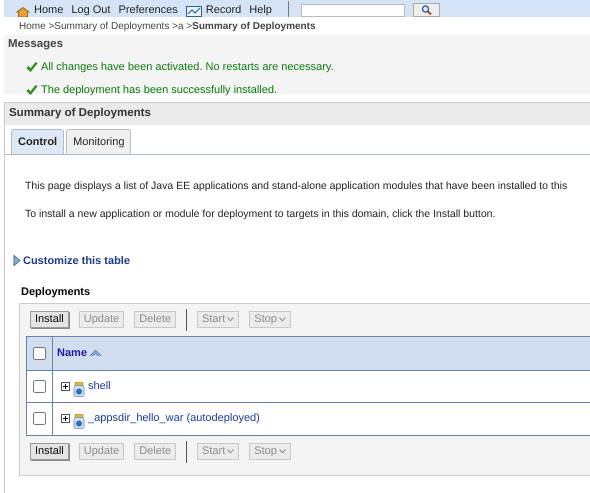 This screenshot has height=493, width=590. Describe the element at coordinates (260, 214) in the screenshot. I see `description-text: To install a new application or module for deployment to targets in this domain, click the Install button.` at that location.